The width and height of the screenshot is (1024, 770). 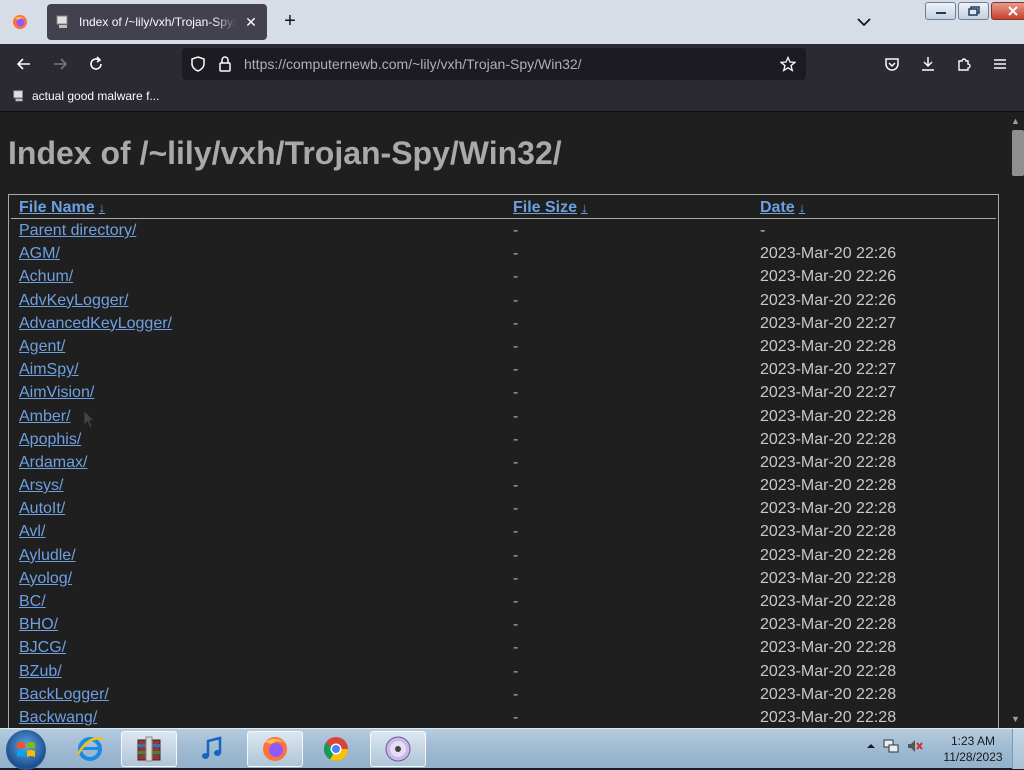 I want to click on entry-link: Apophis/, so click(x=50, y=440).